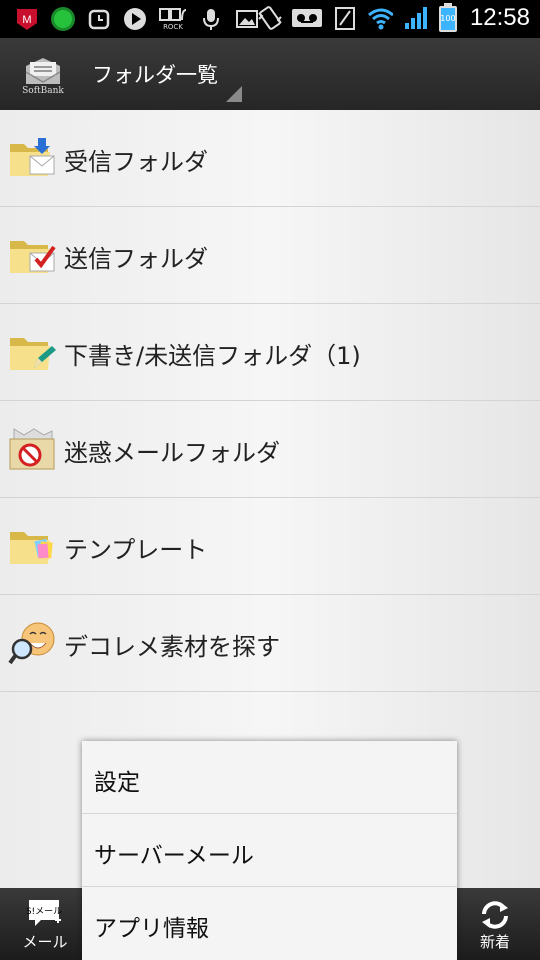  Describe the element at coordinates (33, 450) in the screenshot. I see `spam-folder-icon` at that location.